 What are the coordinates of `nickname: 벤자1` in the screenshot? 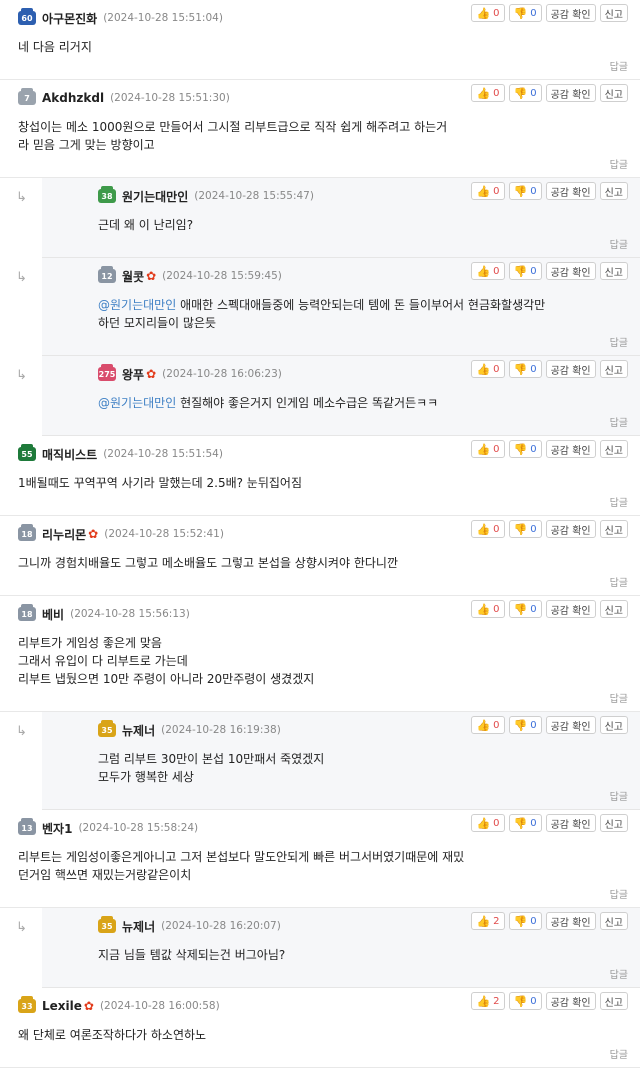 It's located at (57, 828).